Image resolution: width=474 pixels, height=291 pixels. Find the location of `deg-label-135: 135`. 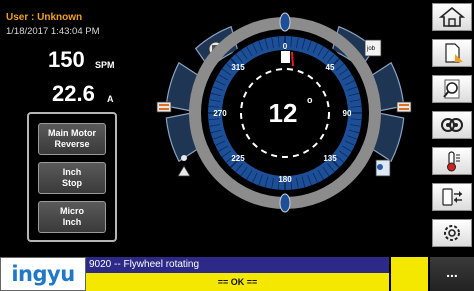

deg-label-135: 135 is located at coordinates (330, 158).